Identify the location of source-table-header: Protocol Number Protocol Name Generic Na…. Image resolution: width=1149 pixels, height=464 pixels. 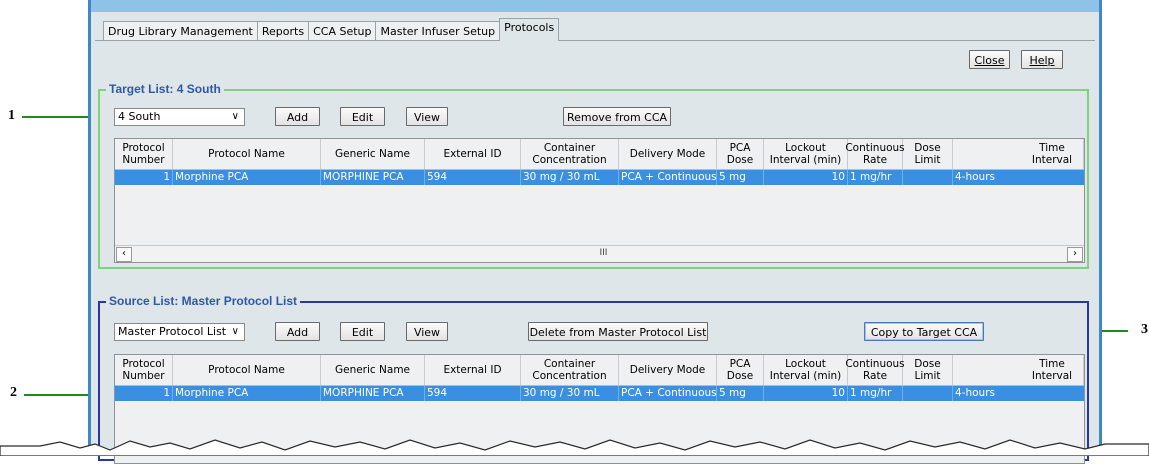
(599, 370).